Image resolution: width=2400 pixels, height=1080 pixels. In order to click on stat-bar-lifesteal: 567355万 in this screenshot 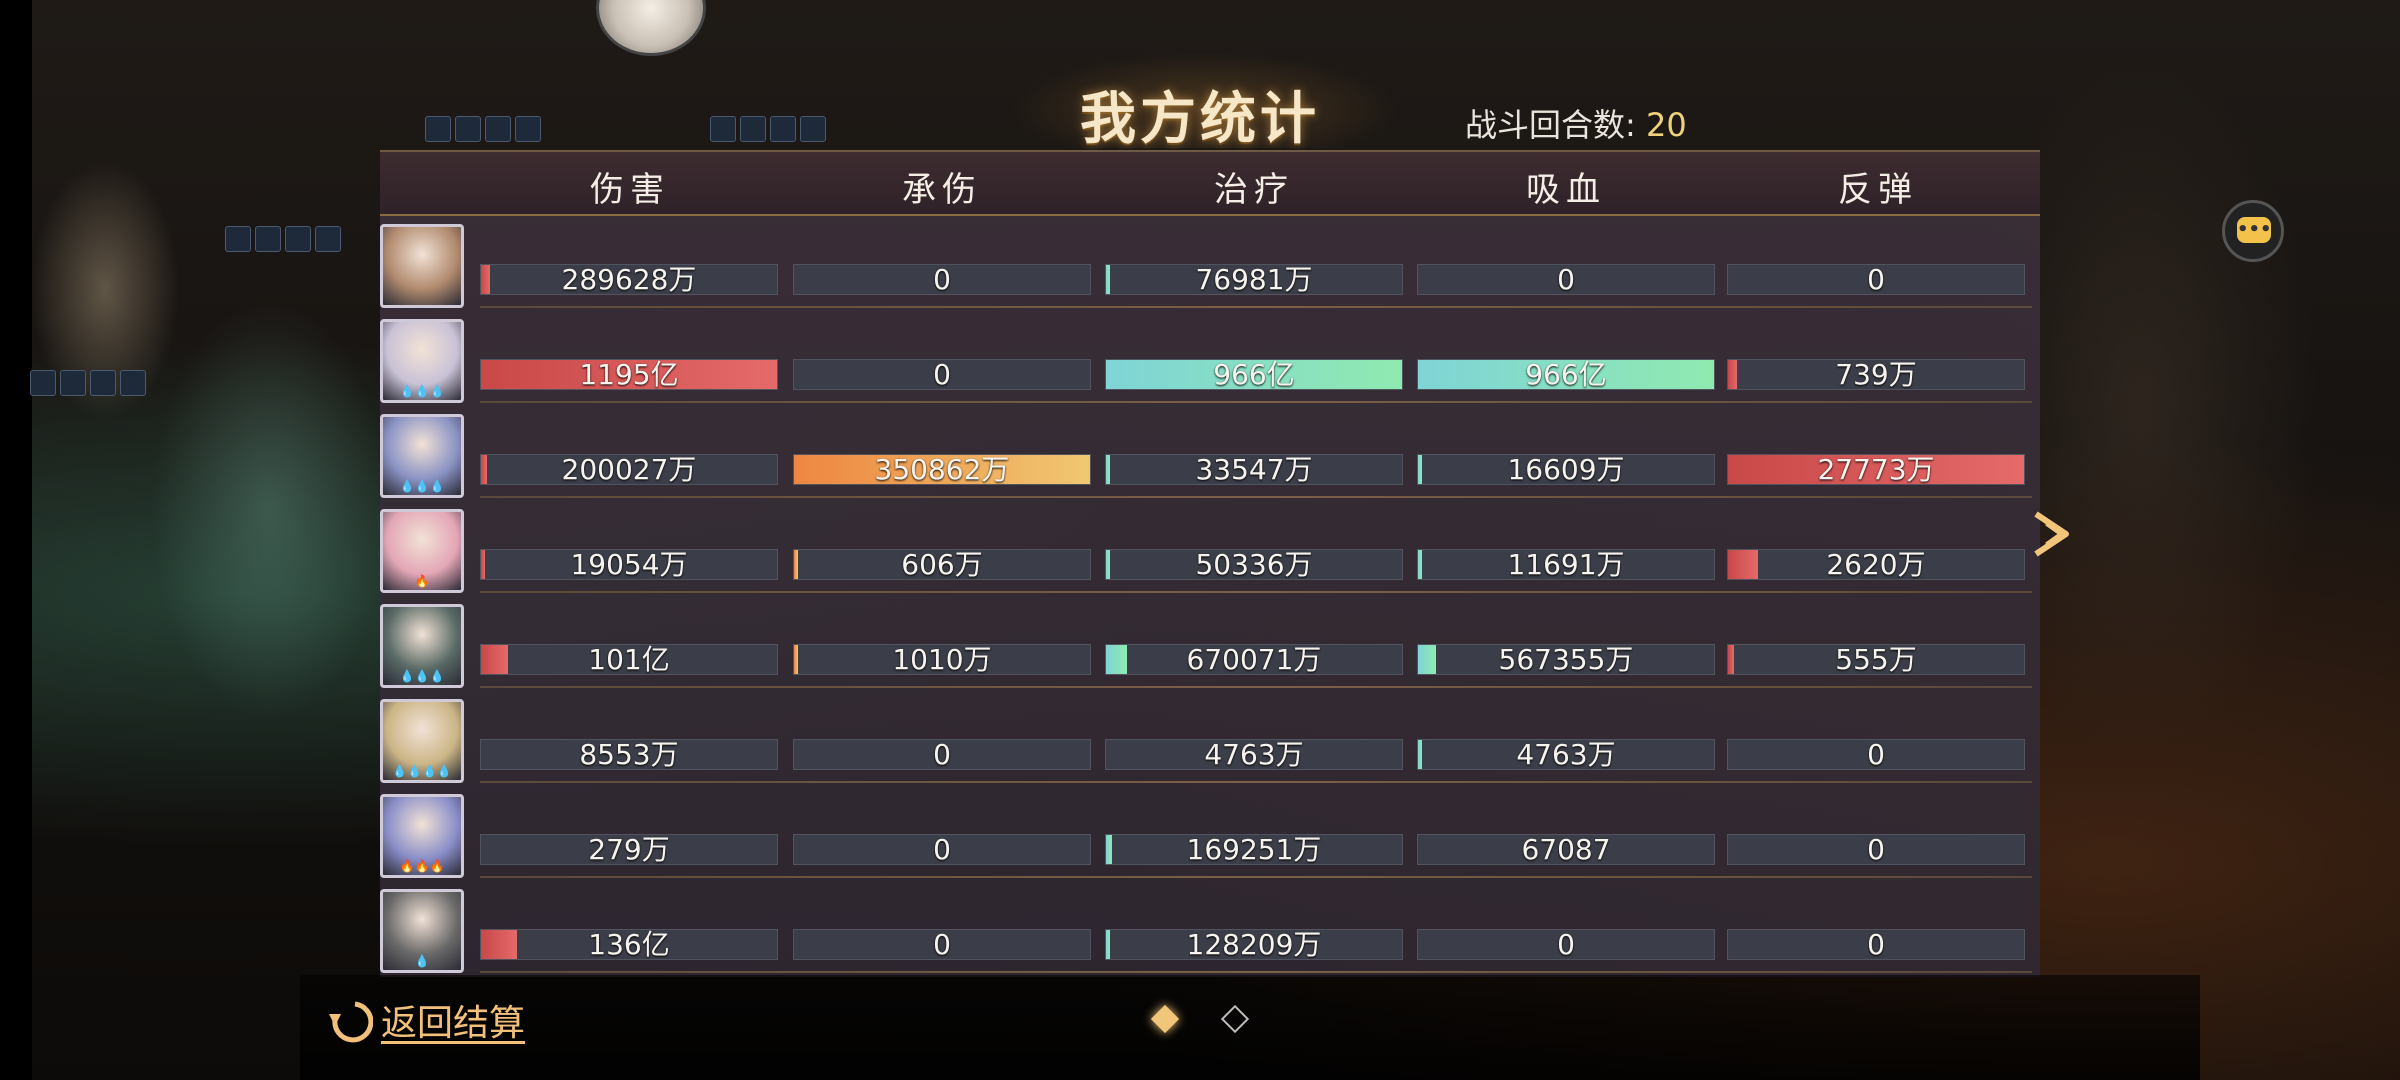, I will do `click(1566, 659)`.